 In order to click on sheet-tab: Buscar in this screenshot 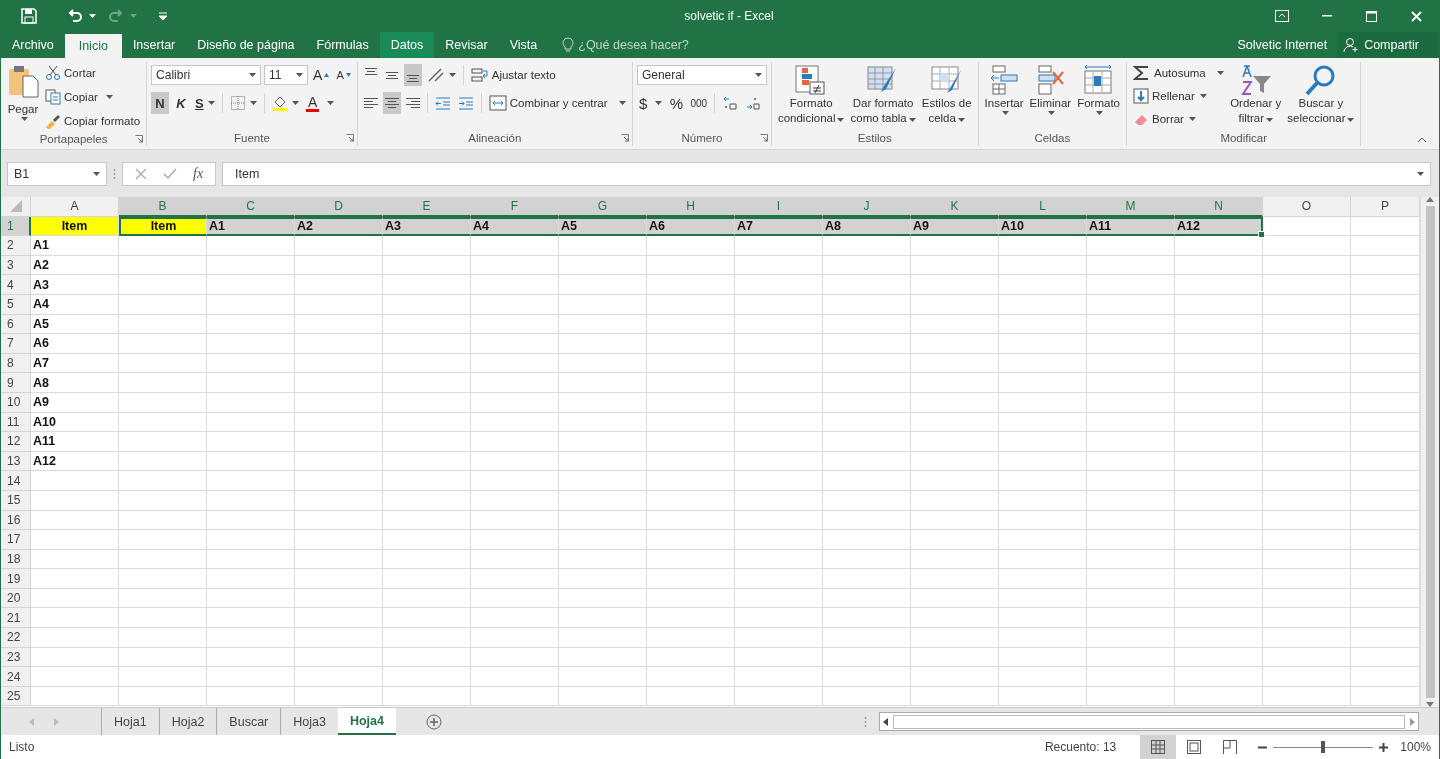, I will do `click(248, 721)`.